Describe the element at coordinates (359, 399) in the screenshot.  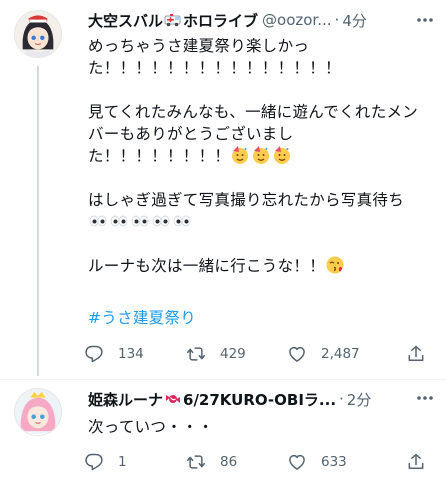
I see `timestamp: 2分` at that location.